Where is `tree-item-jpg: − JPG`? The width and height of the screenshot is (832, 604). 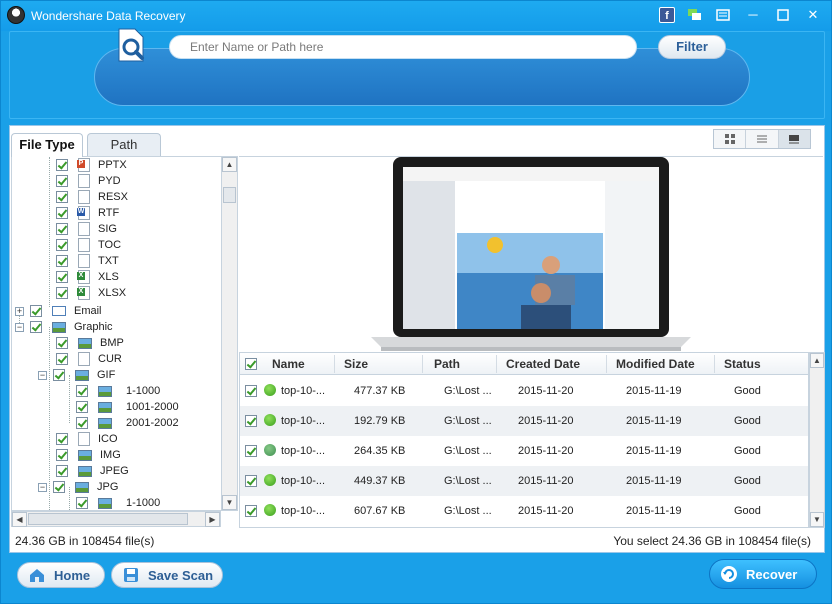 tree-item-jpg: − JPG is located at coordinates (78, 487).